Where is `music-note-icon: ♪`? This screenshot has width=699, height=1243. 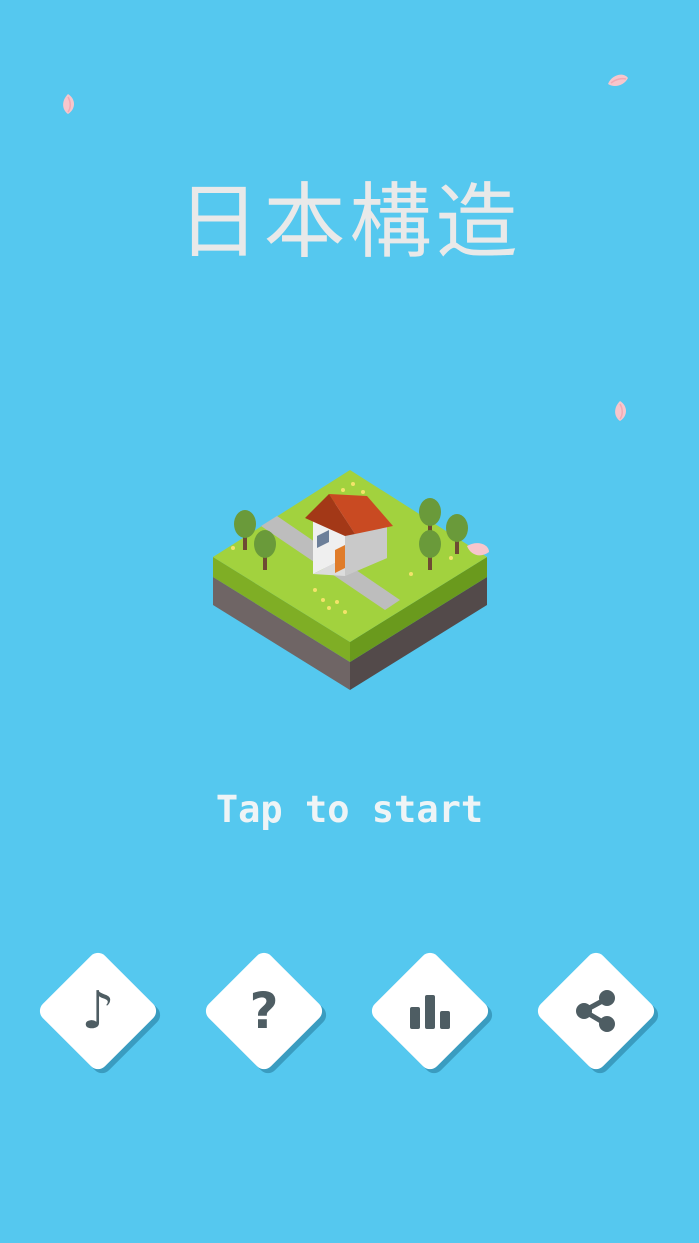
music-note-icon: ♪ is located at coordinates (98, 1011).